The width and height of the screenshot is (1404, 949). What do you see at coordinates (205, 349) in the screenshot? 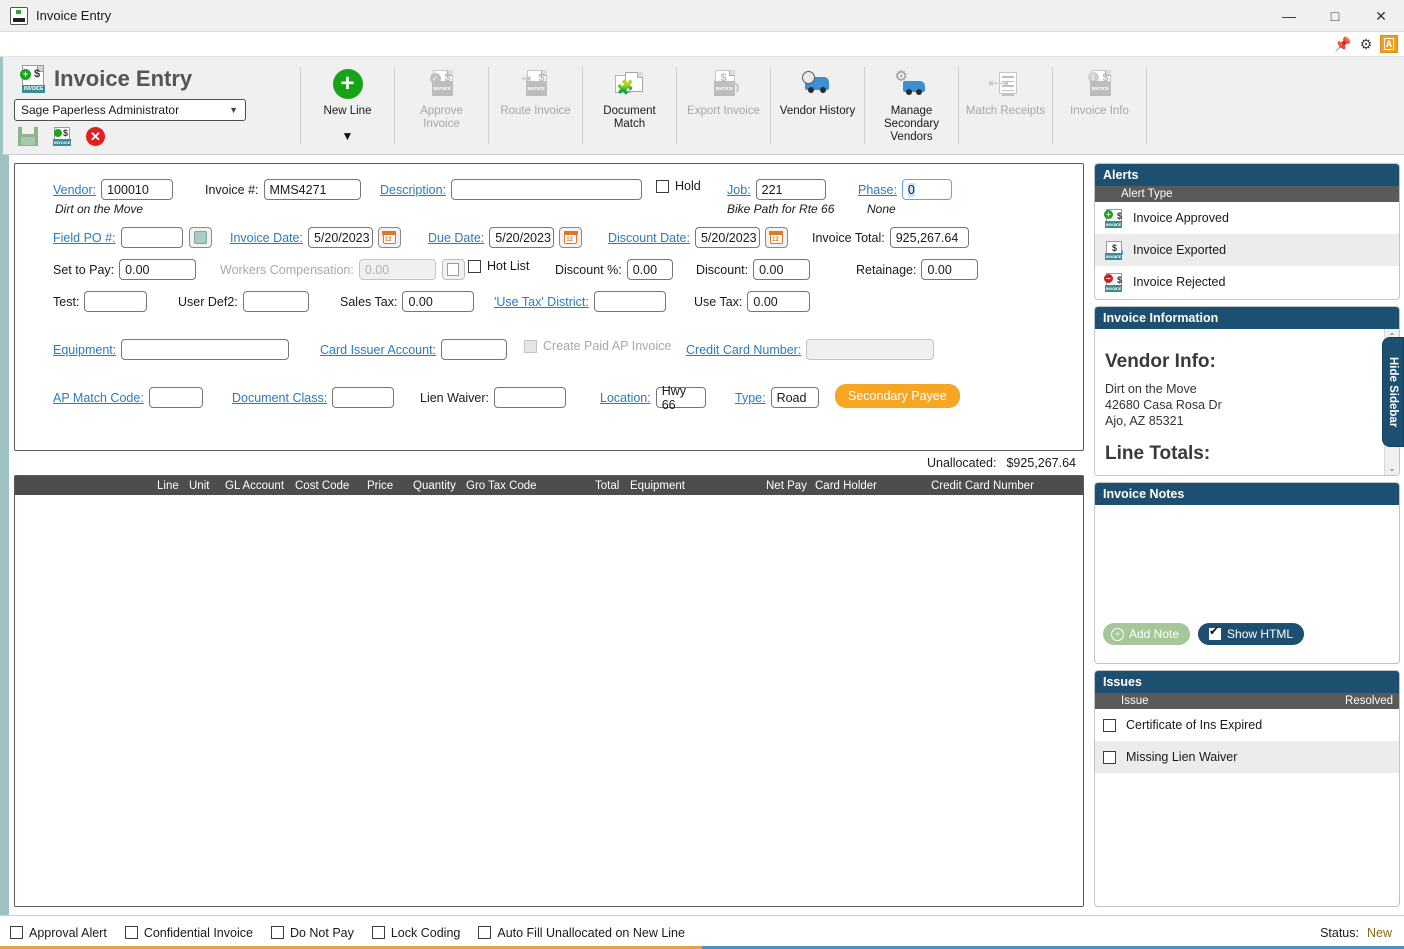
I see `equipment-input` at bounding box center [205, 349].